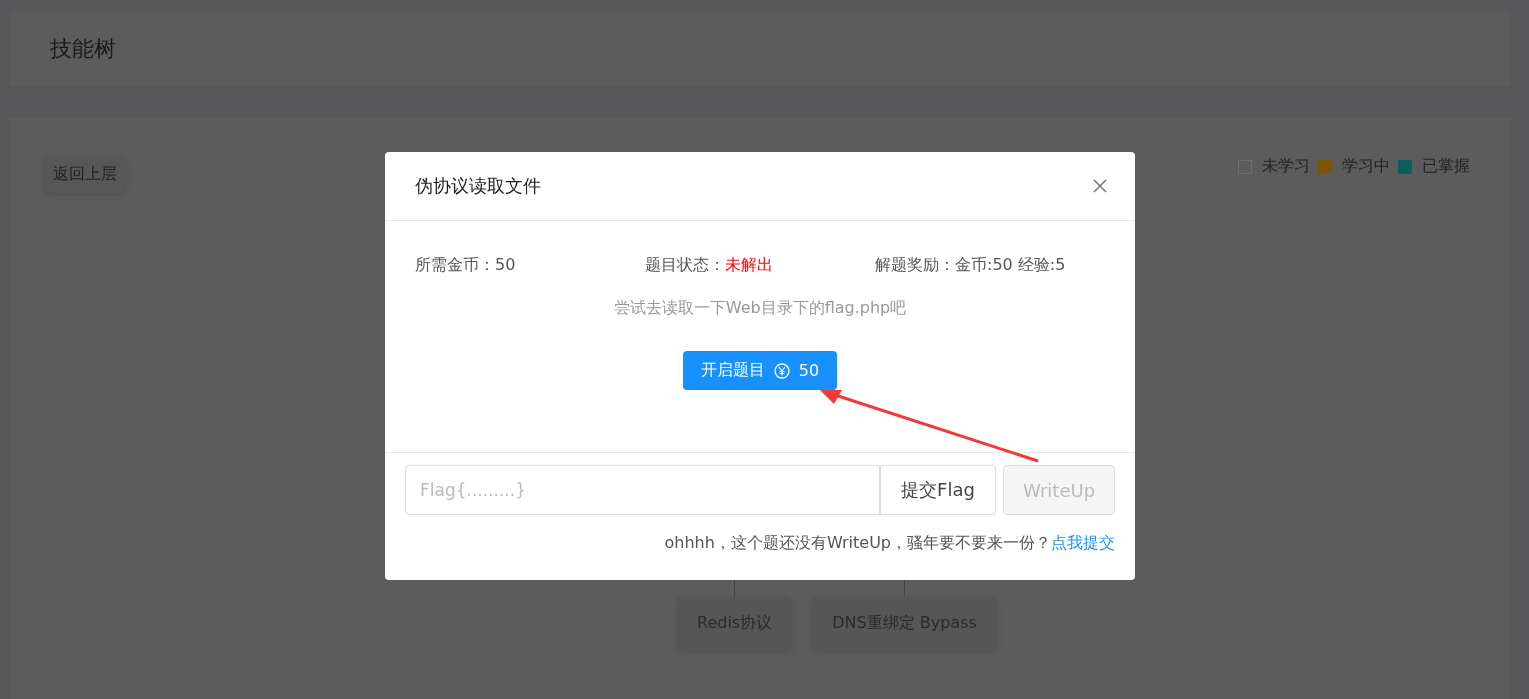  Describe the element at coordinates (1010, 264) in the screenshot. I see `field-value: 金币:50 经验:5` at that location.